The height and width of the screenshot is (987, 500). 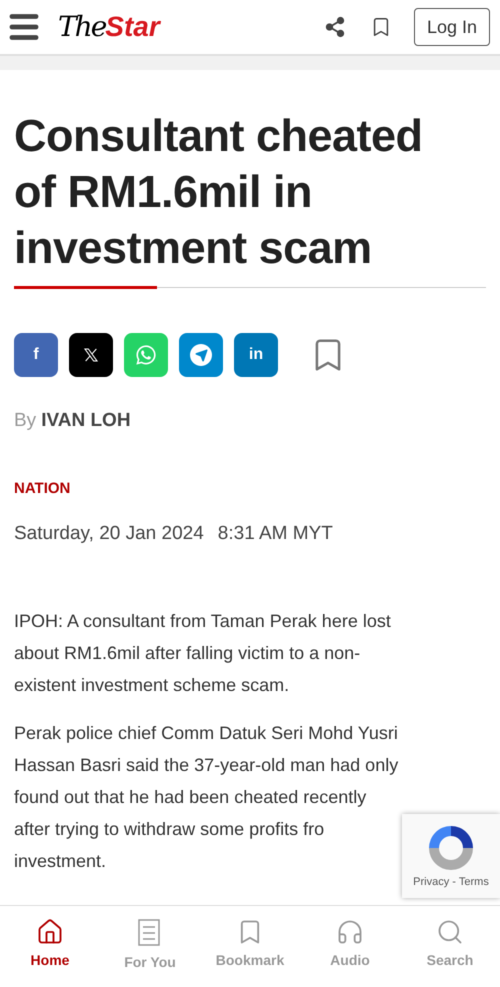 I want to click on byline-prefix: By, so click(x=25, y=421).